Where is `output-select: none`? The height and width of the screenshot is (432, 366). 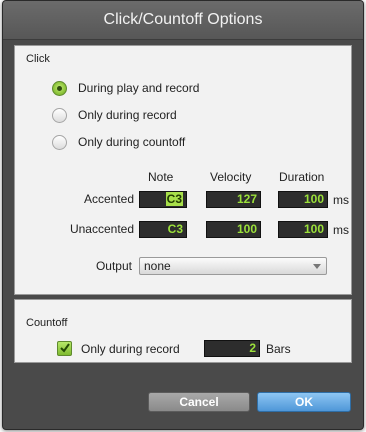
output-select: none is located at coordinates (233, 266).